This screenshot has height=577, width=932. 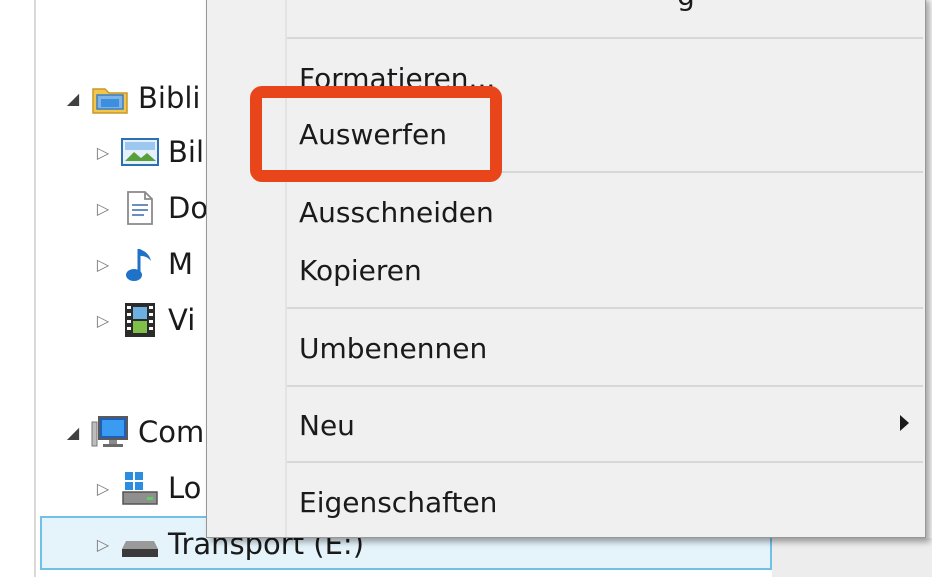 I want to click on tree-item-music: ▷ M, so click(x=142, y=264).